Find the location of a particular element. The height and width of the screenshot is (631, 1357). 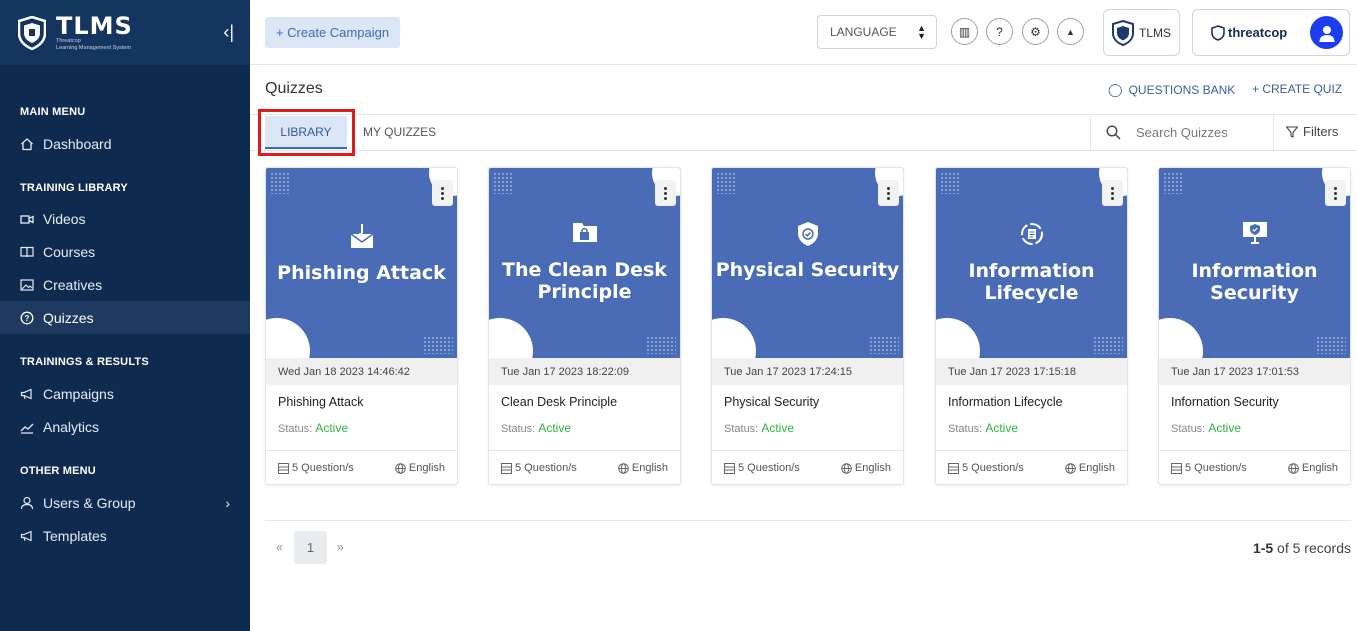

pagination-prev: « is located at coordinates (279, 547).